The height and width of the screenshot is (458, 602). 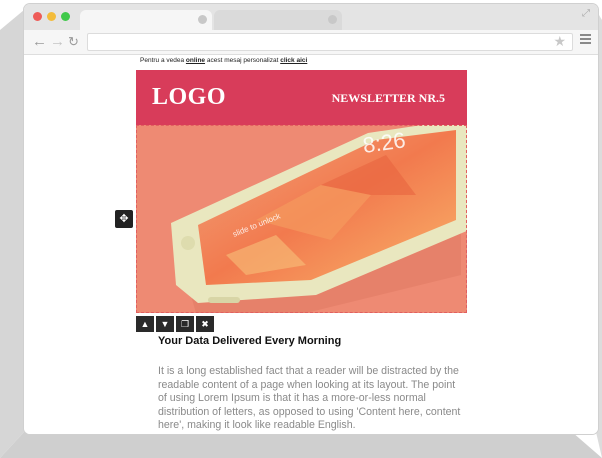 I want to click on title-bar: ⤢, so click(x=311, y=17).